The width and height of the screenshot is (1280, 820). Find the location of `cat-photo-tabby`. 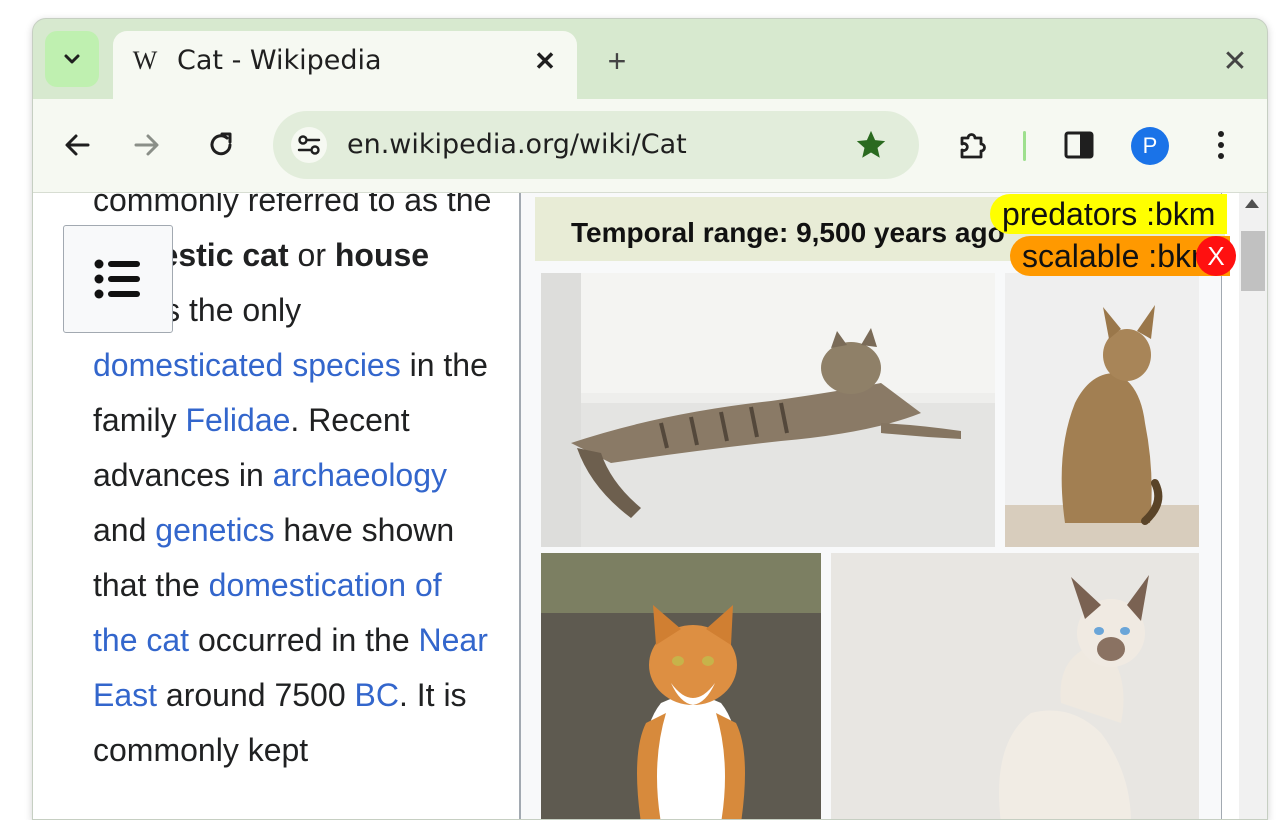

cat-photo-tabby is located at coordinates (768, 410).